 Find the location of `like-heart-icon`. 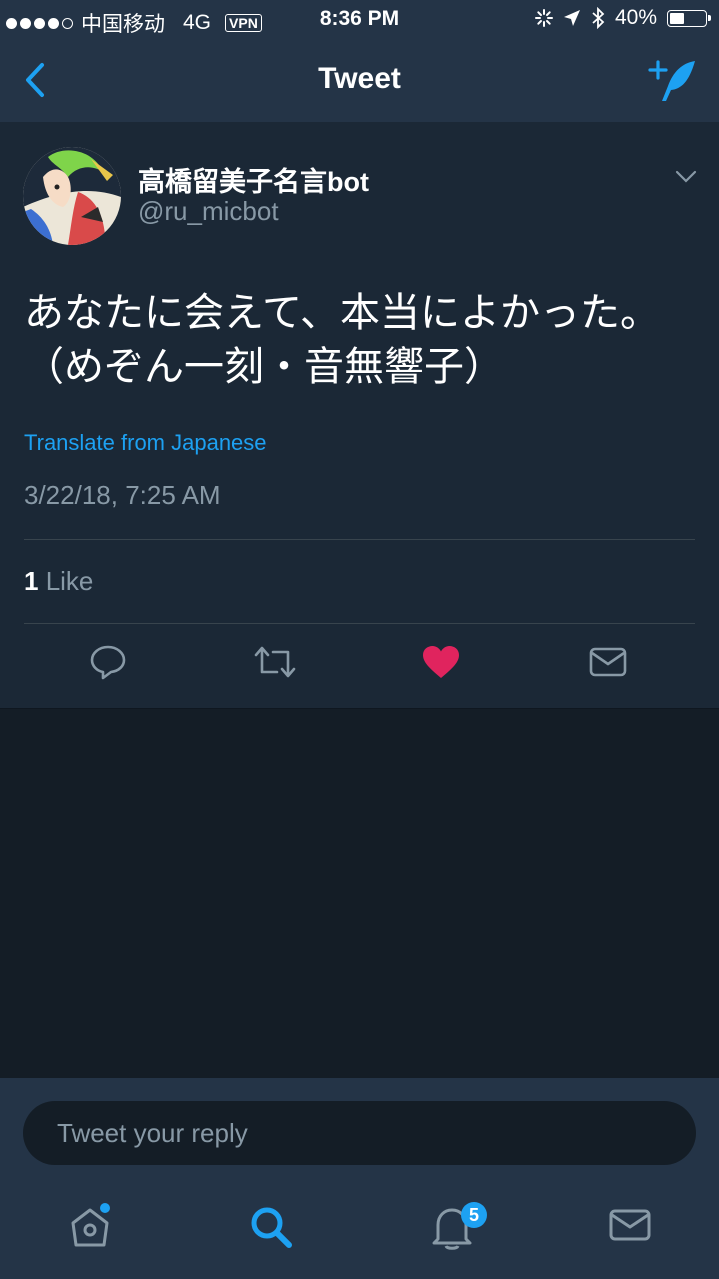

like-heart-icon is located at coordinates (441, 662).